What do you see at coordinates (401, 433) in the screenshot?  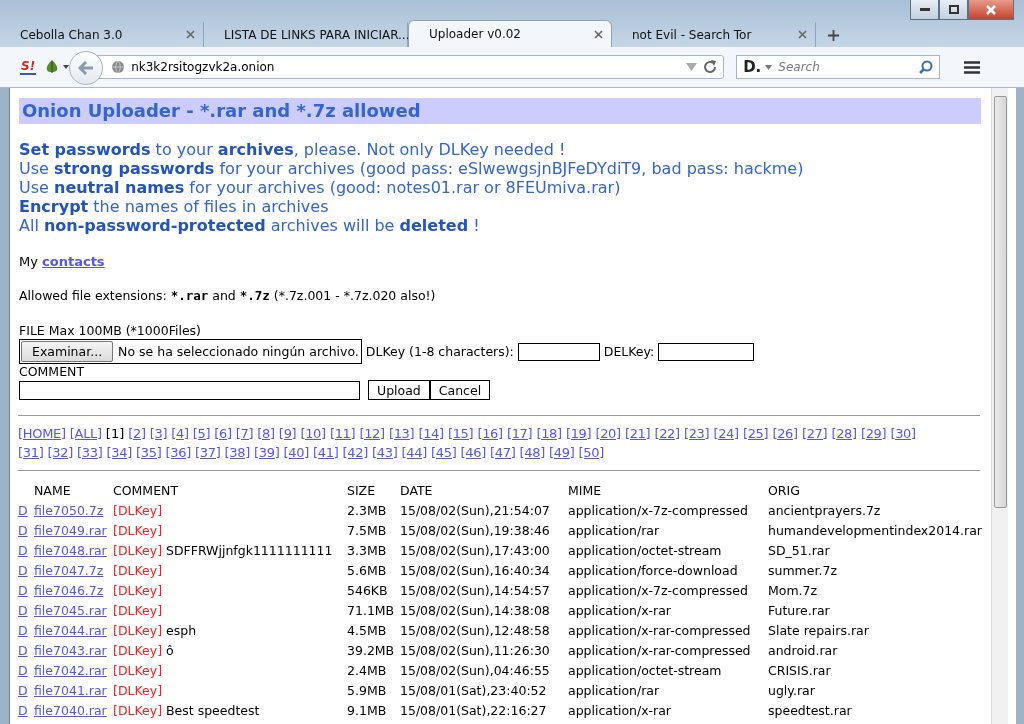 I see `page-link: [13]` at bounding box center [401, 433].